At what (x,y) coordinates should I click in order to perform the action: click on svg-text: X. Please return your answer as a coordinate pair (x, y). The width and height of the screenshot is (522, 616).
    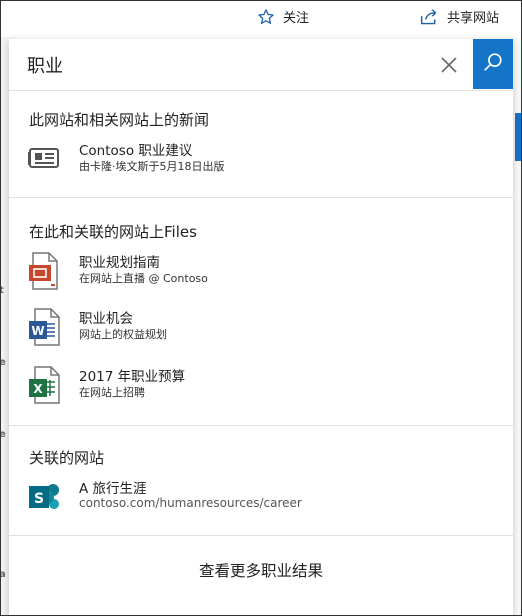
    Looking at the image, I should click on (38, 389).